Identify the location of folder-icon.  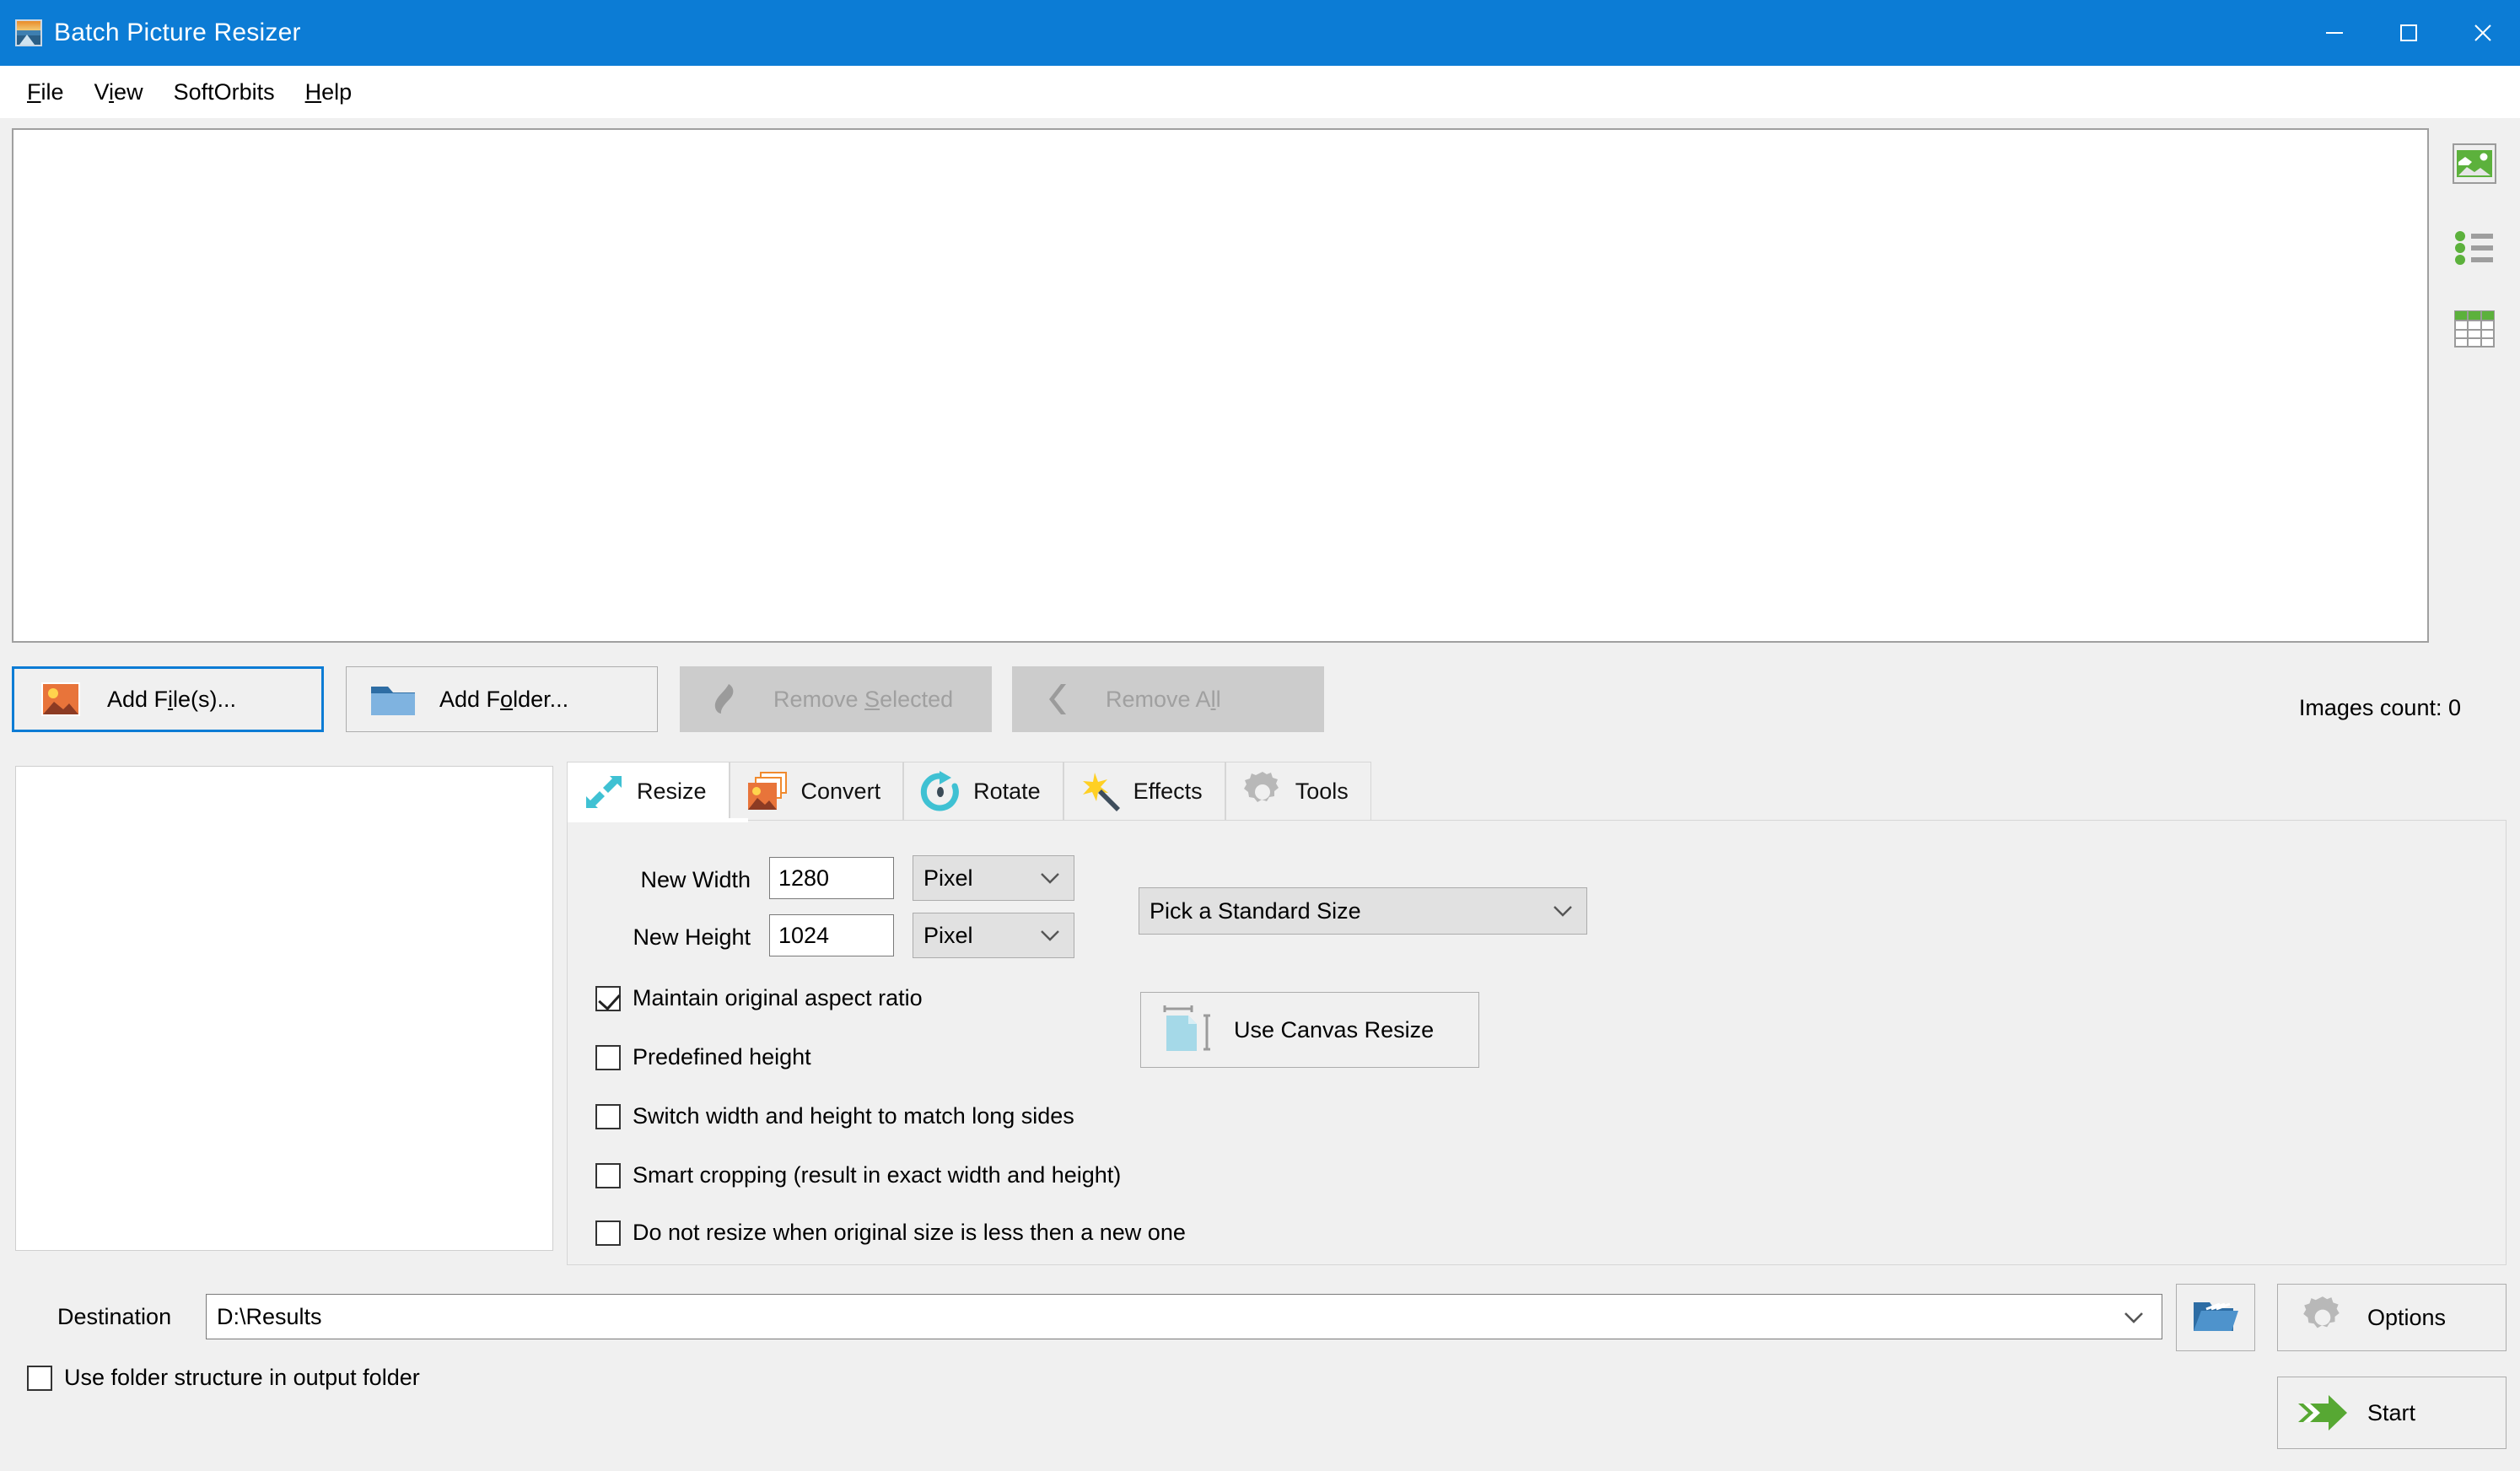
(393, 699).